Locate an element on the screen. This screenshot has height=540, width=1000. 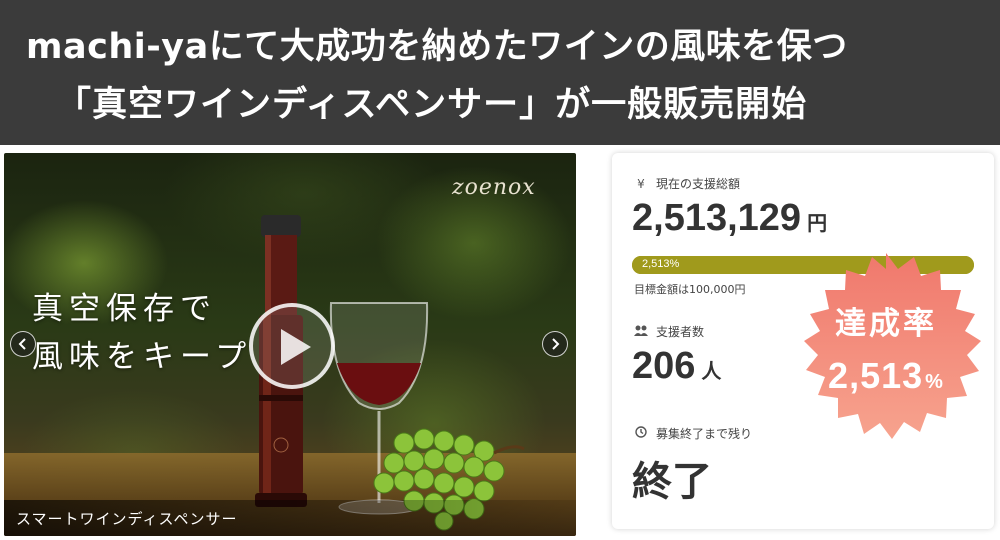
total-funding-value: 2,513,129 is located at coordinates (717, 218).